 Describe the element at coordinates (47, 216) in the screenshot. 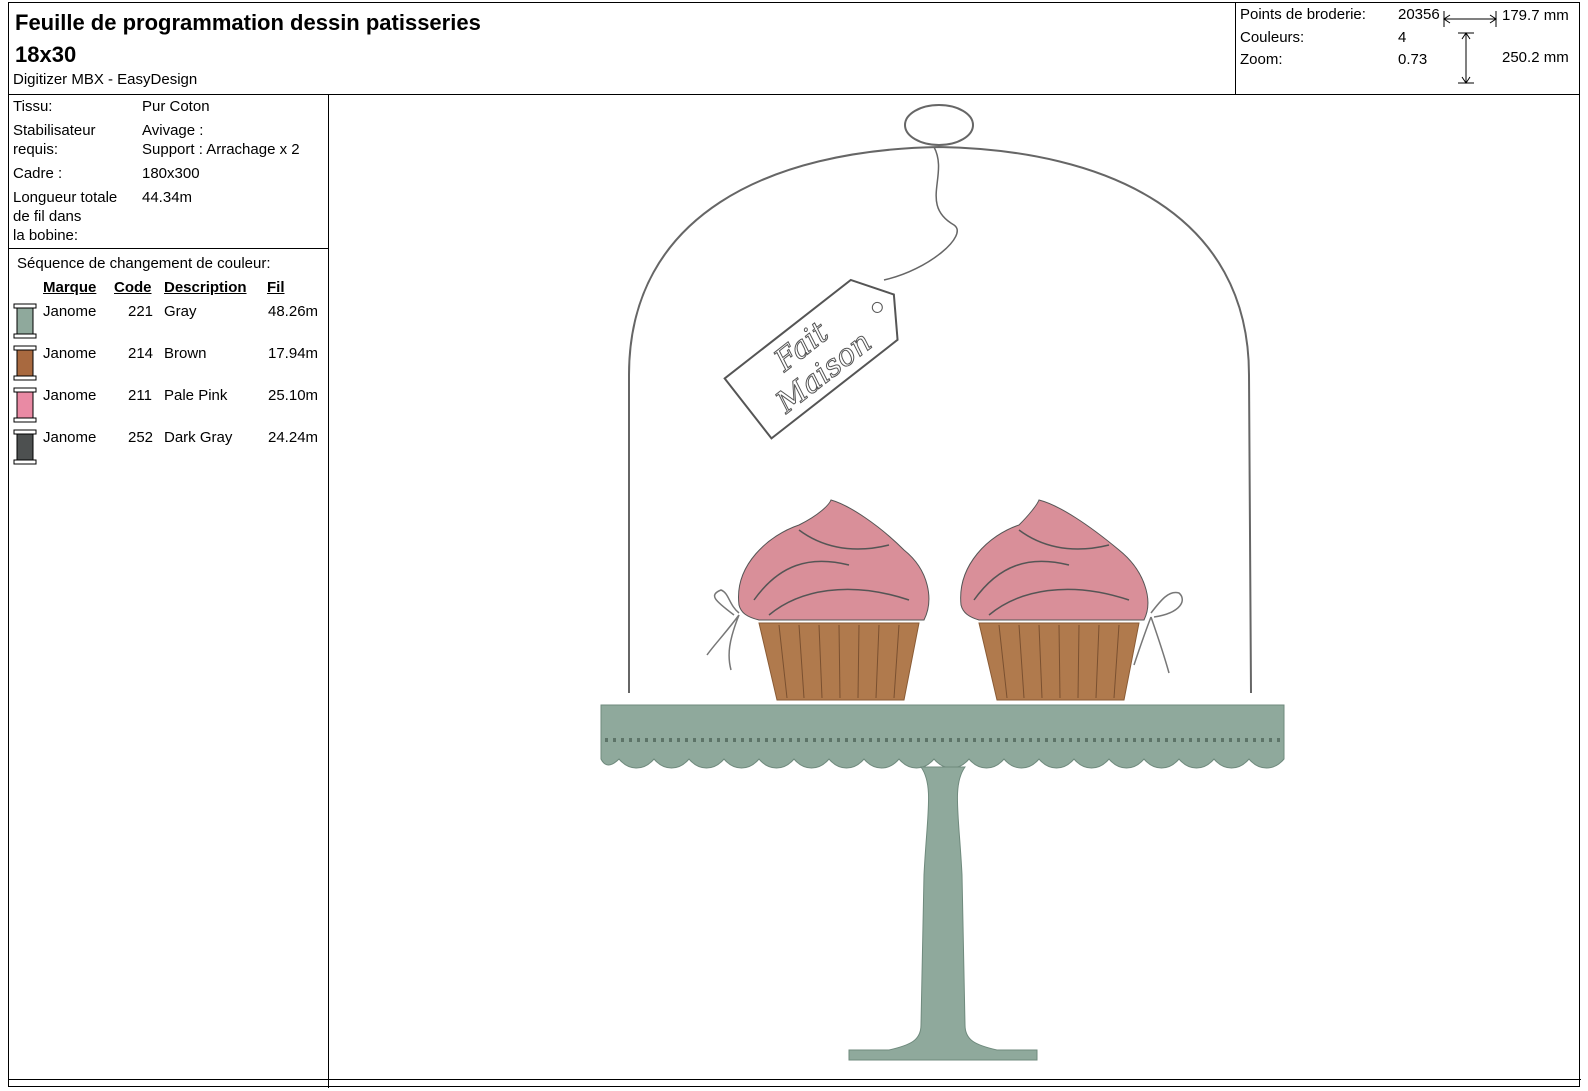

I see `thread-length-label-2: de fil dans` at that location.